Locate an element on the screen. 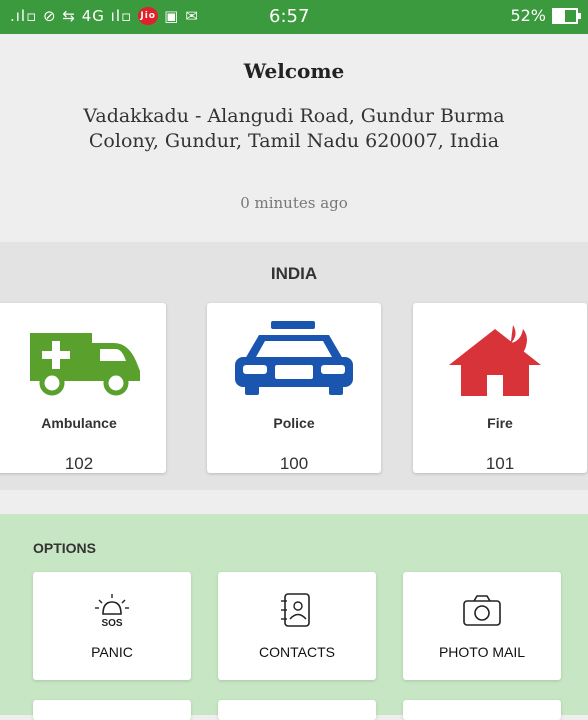 Image resolution: width=588 pixels, height=720 pixels. option-label: PHOTO MAIL is located at coordinates (482, 652).